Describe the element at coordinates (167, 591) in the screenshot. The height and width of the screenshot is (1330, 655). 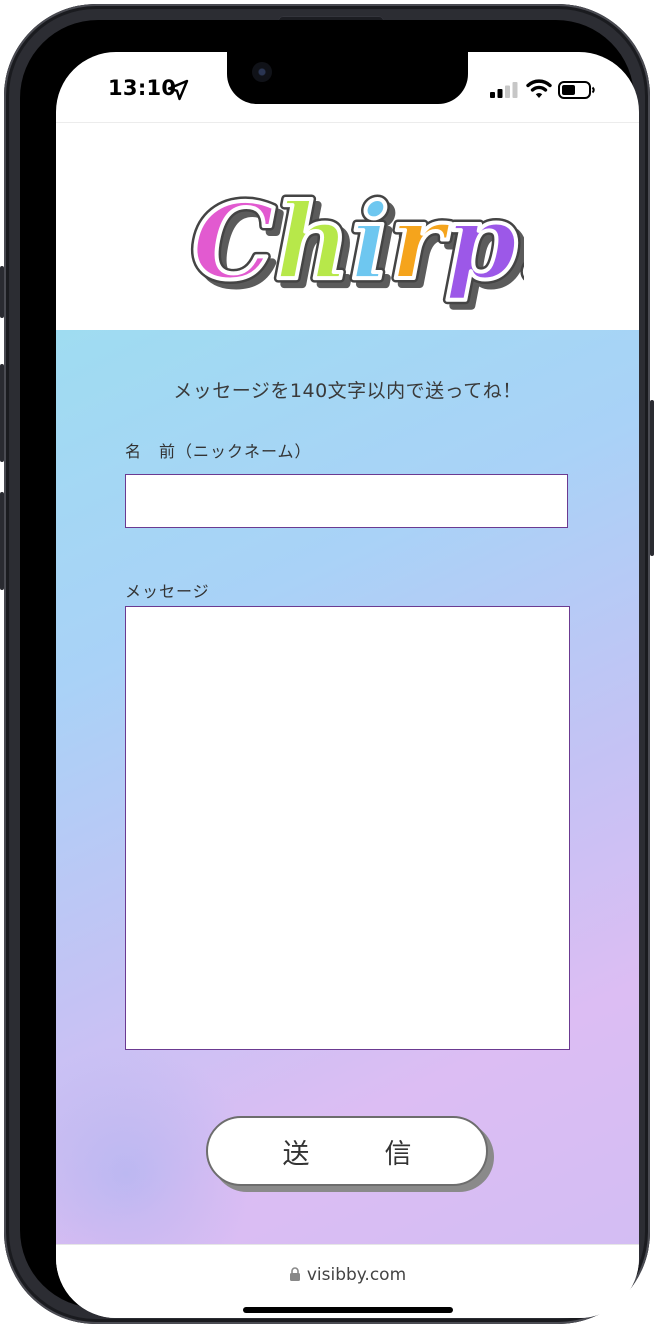
I see `message-label: メッセージ` at that location.